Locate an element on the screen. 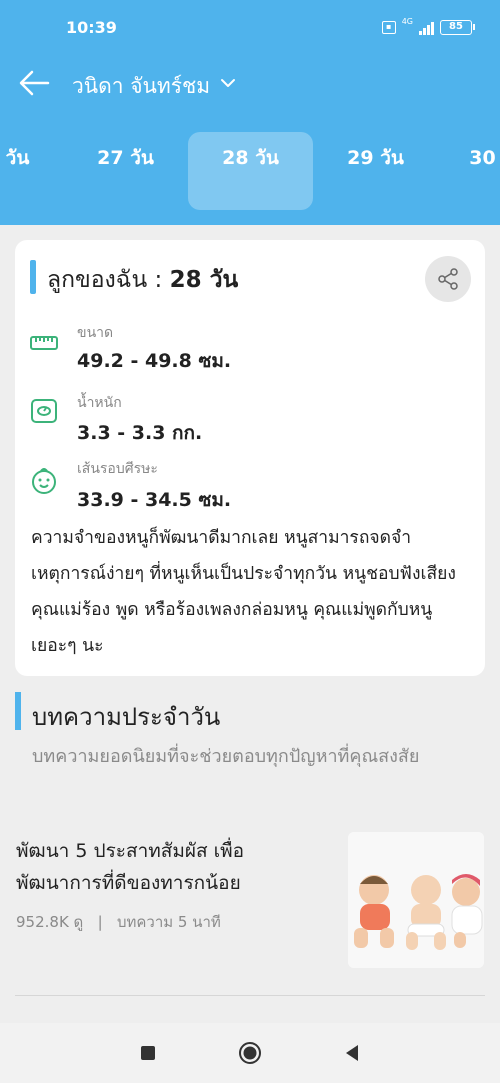 The width and height of the screenshot is (500, 1083). chevron-down-icon is located at coordinates (228, 83).